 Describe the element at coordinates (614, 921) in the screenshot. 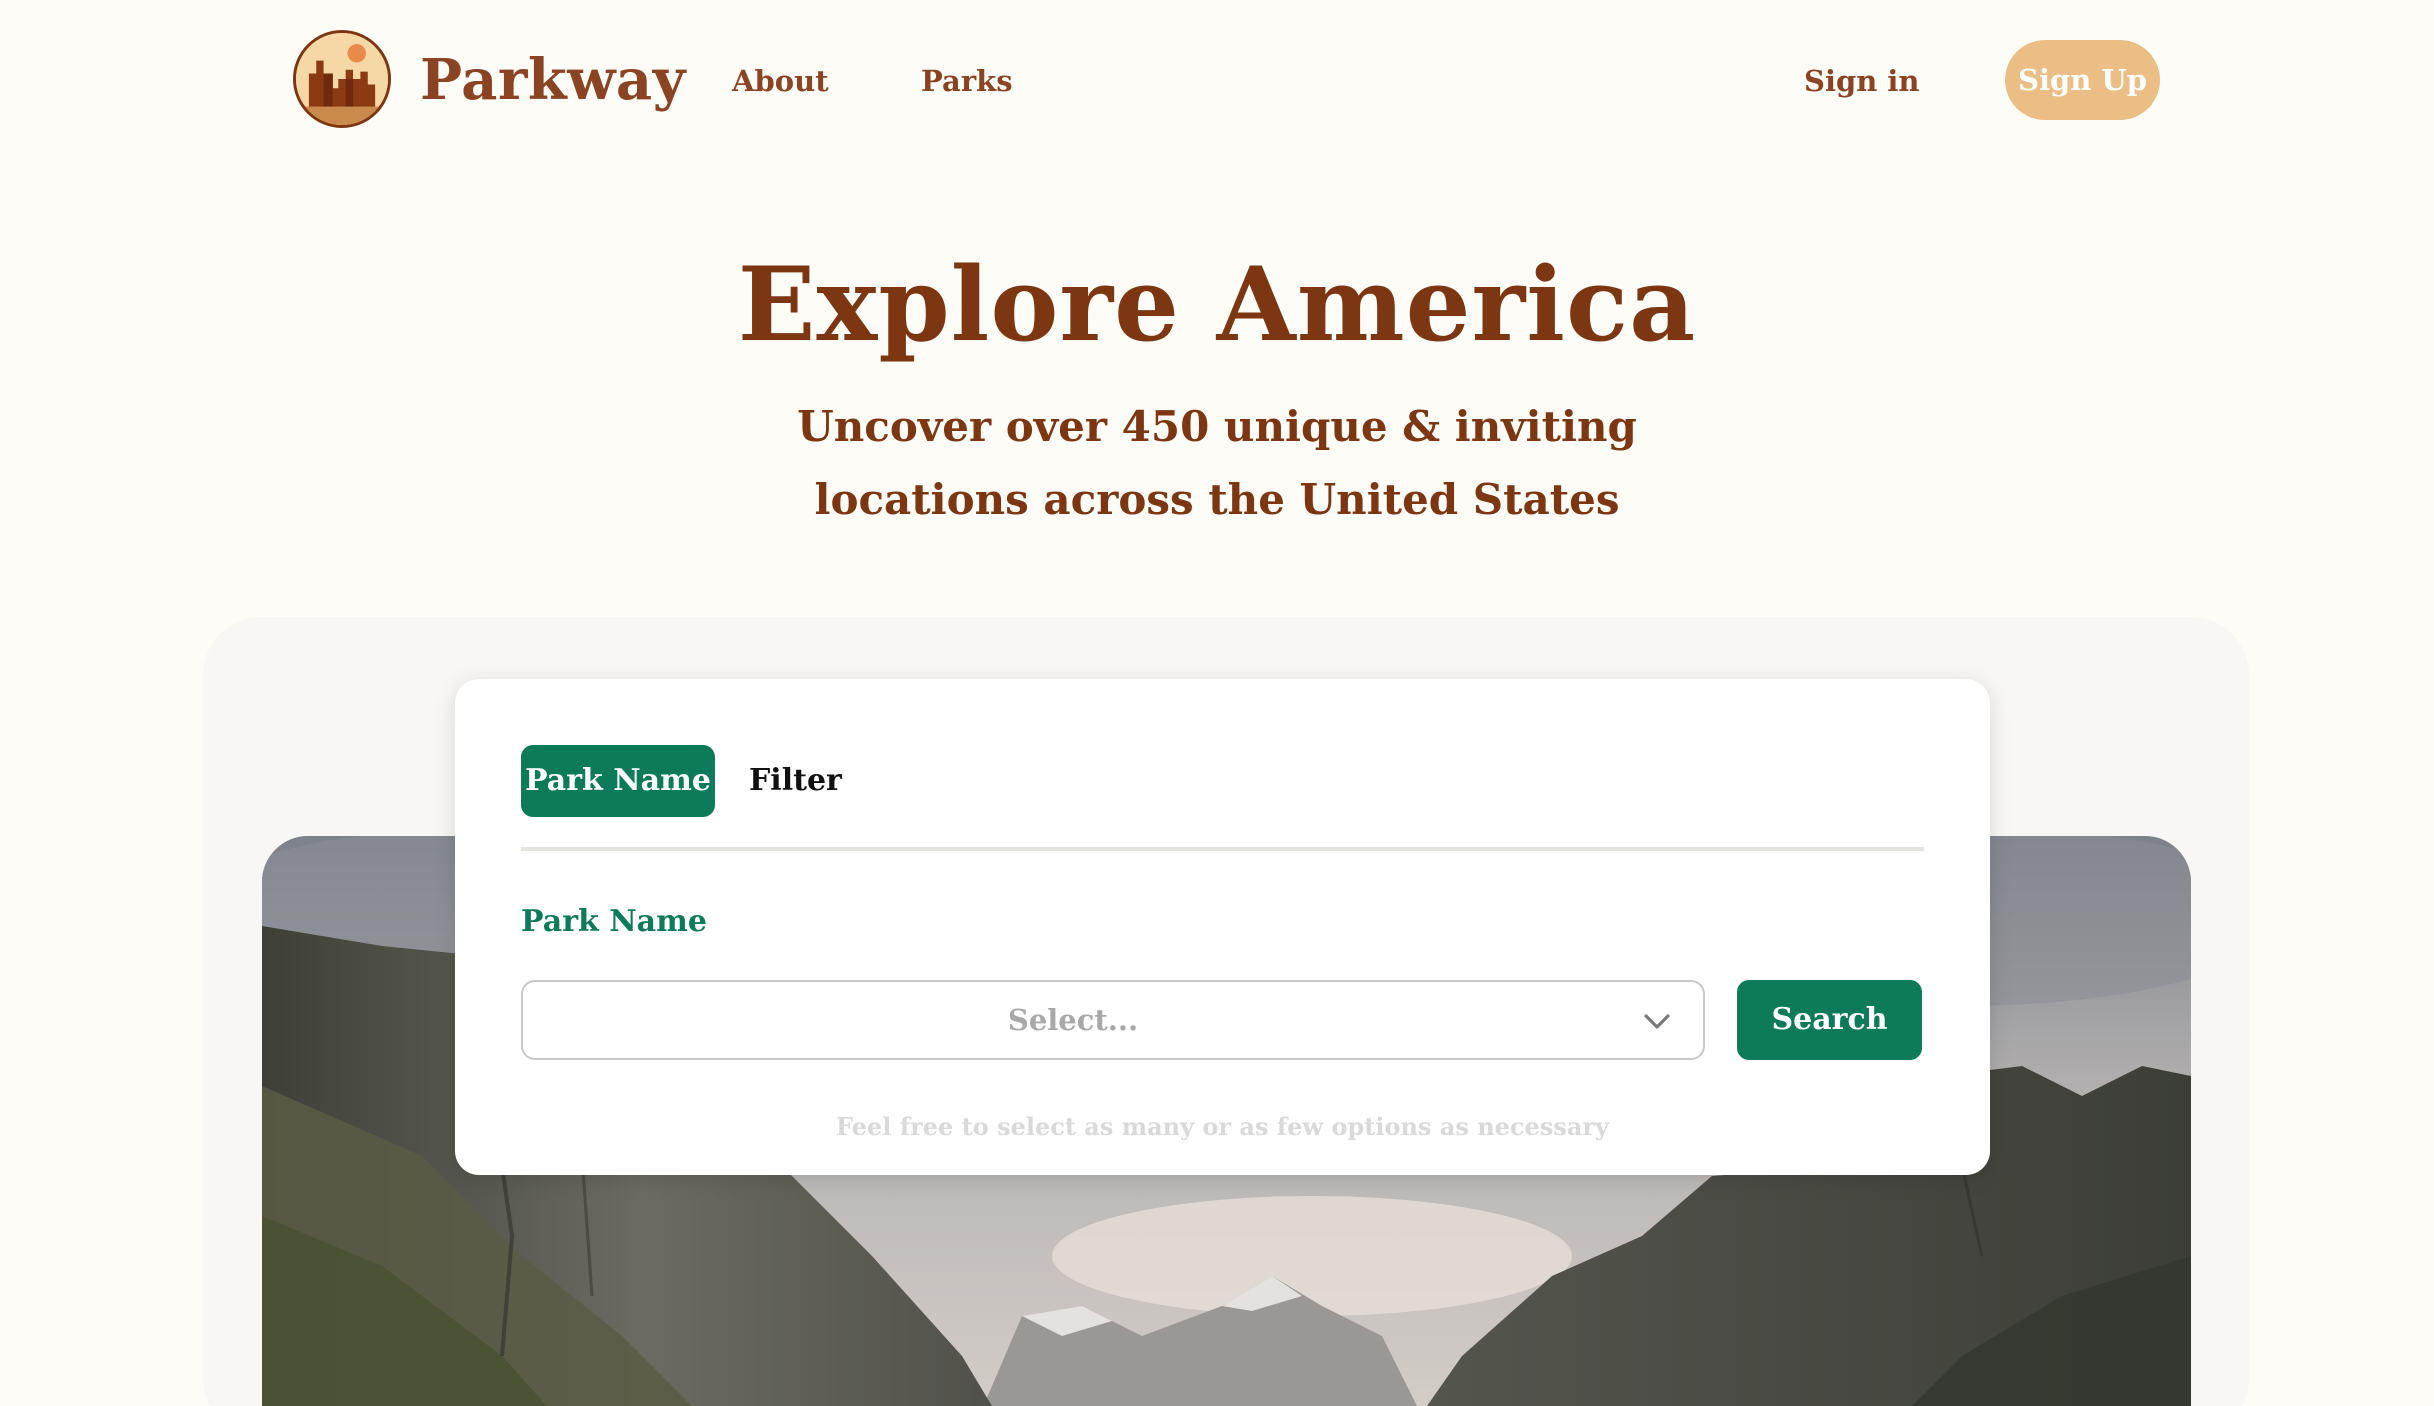

I see `park-name-label: Park Name` at that location.